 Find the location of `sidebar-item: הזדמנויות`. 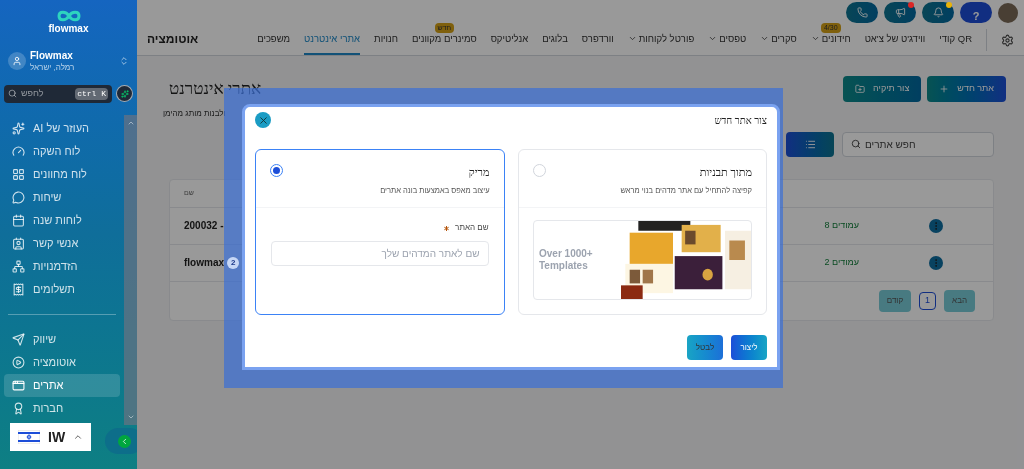

sidebar-item: הזדמנויות is located at coordinates (62, 266).